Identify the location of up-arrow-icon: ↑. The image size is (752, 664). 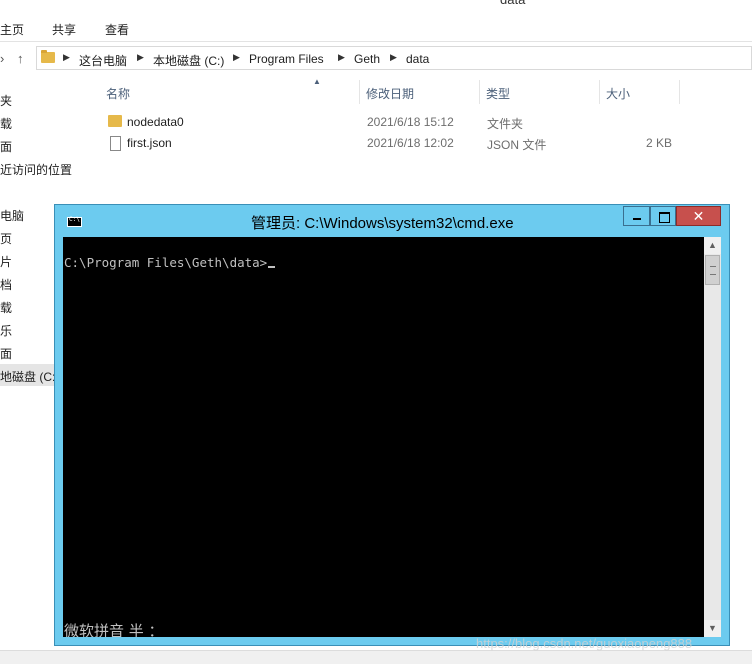
(20, 58).